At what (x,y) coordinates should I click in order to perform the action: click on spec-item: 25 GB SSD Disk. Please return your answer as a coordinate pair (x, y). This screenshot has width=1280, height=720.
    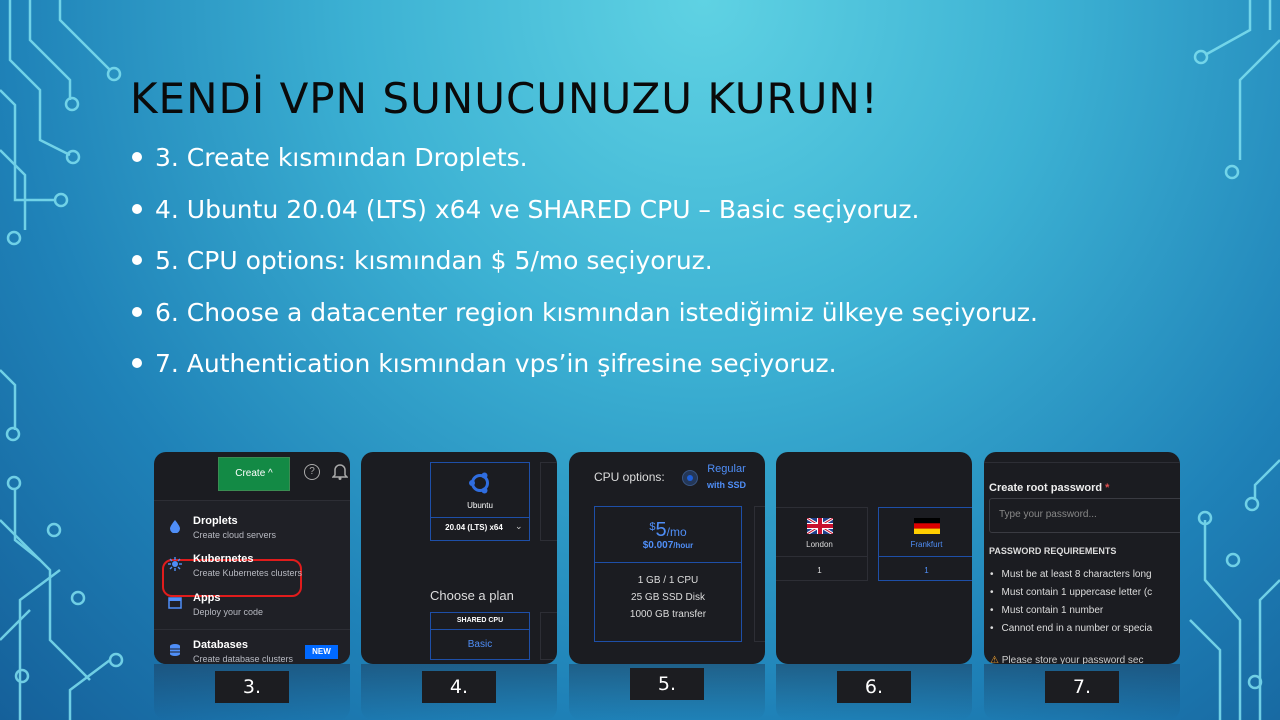
    Looking at the image, I should click on (668, 597).